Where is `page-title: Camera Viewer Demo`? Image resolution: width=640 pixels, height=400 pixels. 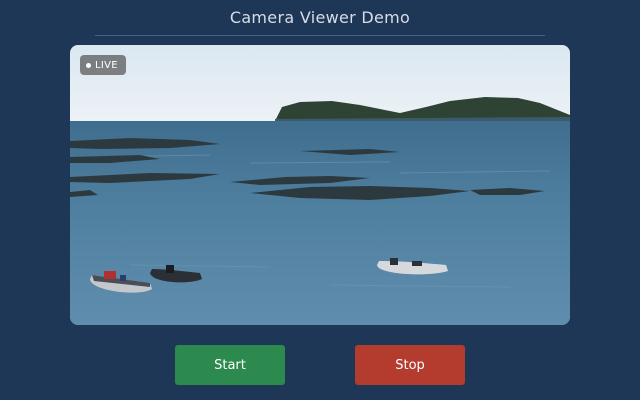
page-title: Camera Viewer Demo is located at coordinates (320, 17).